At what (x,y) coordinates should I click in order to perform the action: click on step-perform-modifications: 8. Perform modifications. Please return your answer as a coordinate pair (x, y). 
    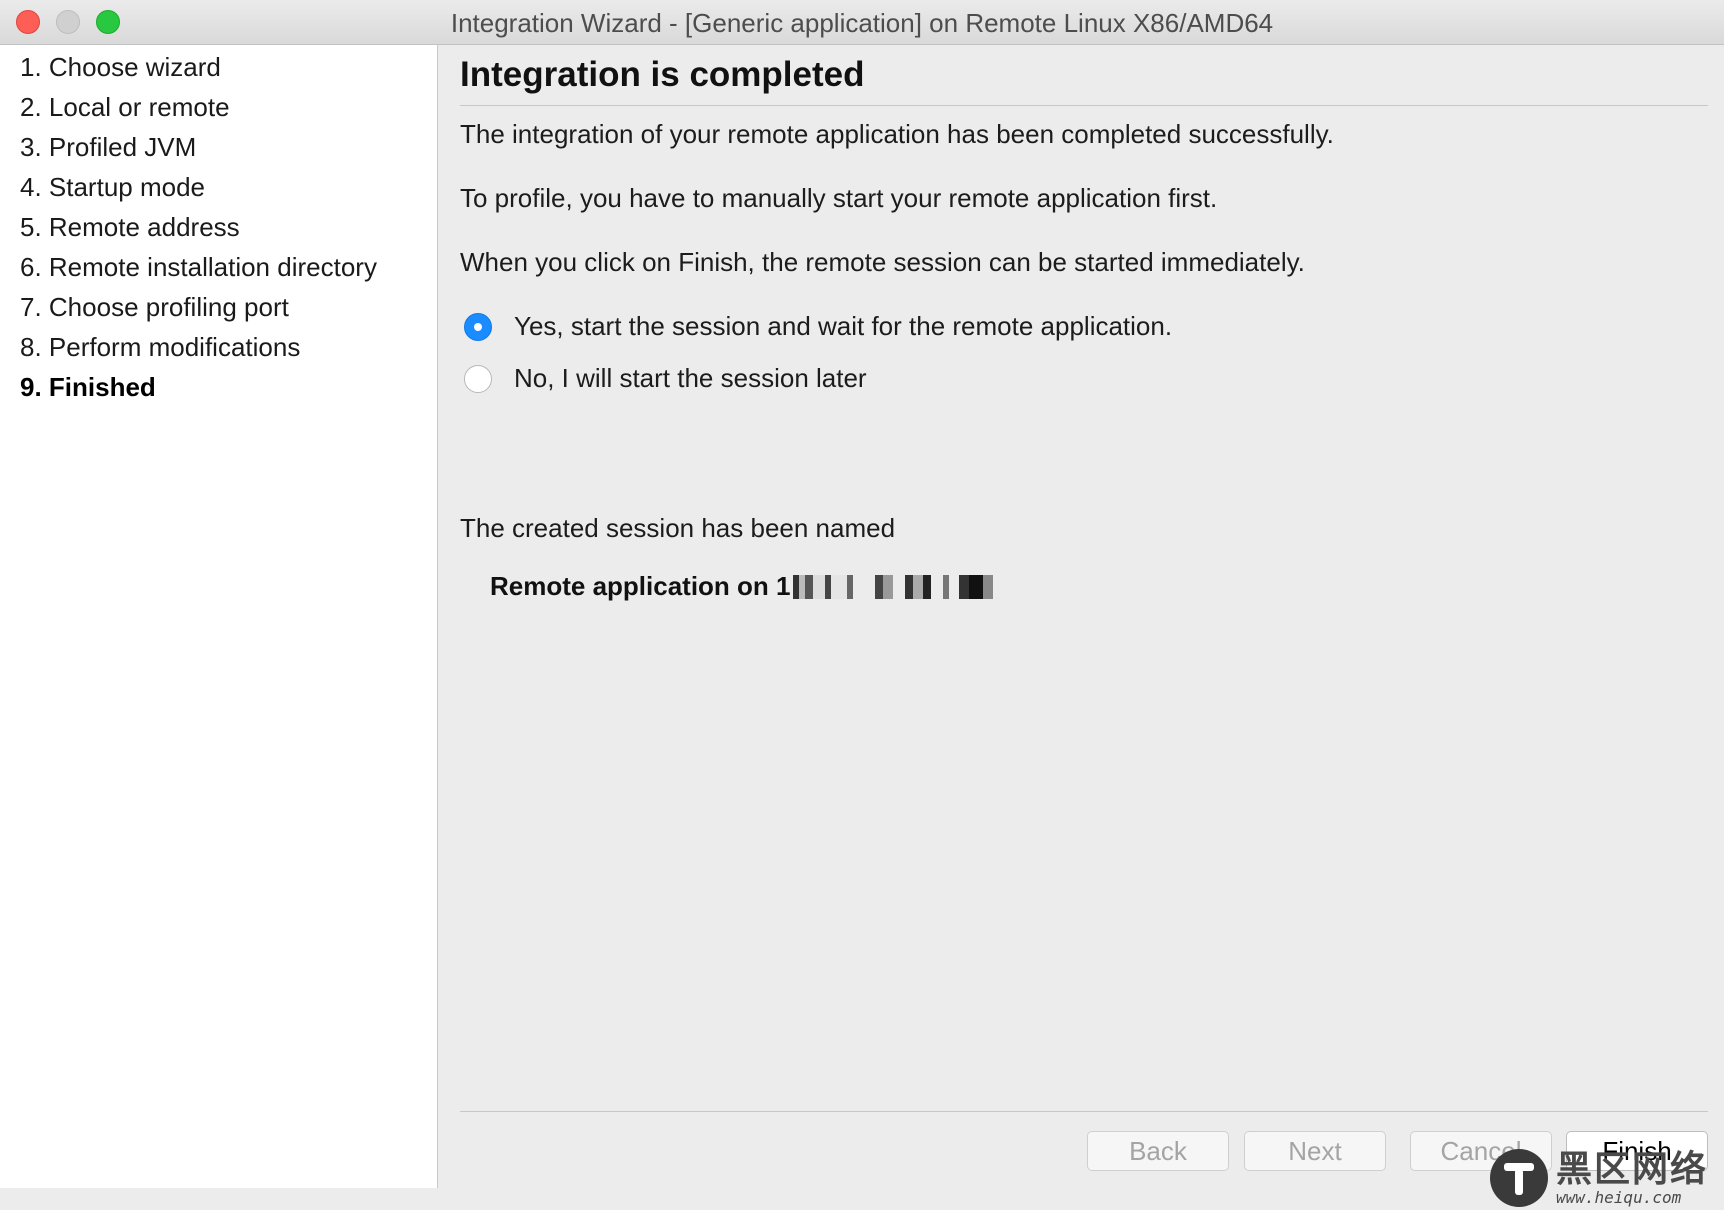
    Looking at the image, I should click on (160, 347).